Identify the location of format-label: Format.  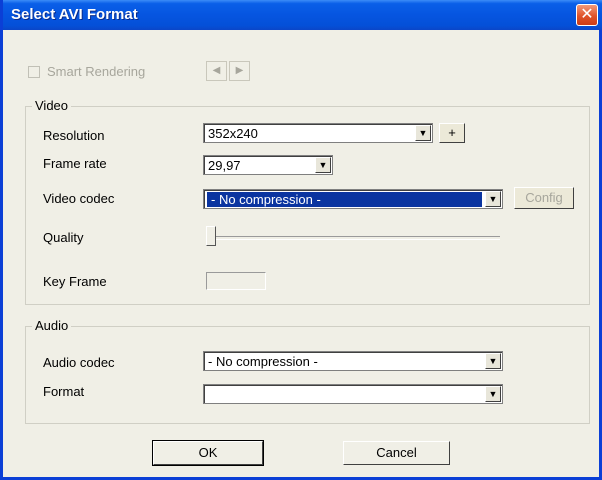
(64, 391).